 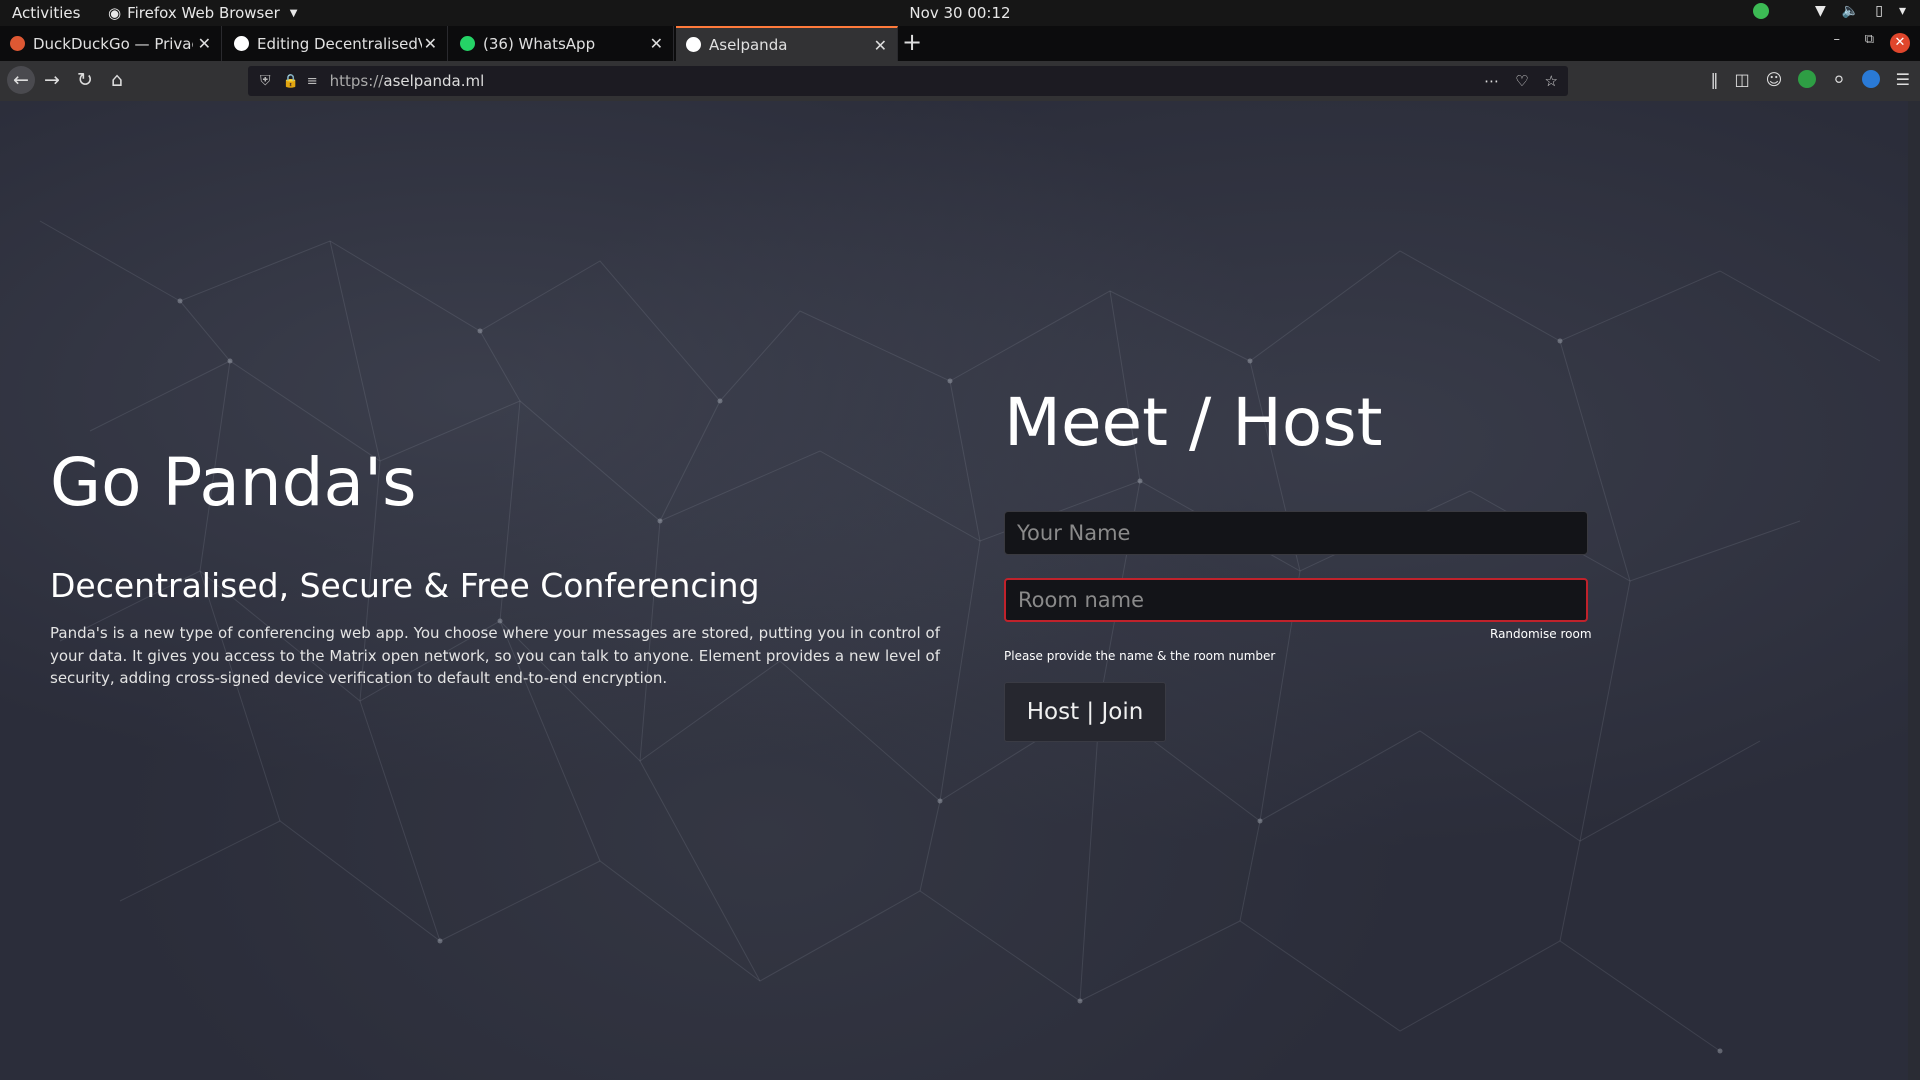 What do you see at coordinates (1837, 39) in the screenshot?
I see `minimize-button: –` at bounding box center [1837, 39].